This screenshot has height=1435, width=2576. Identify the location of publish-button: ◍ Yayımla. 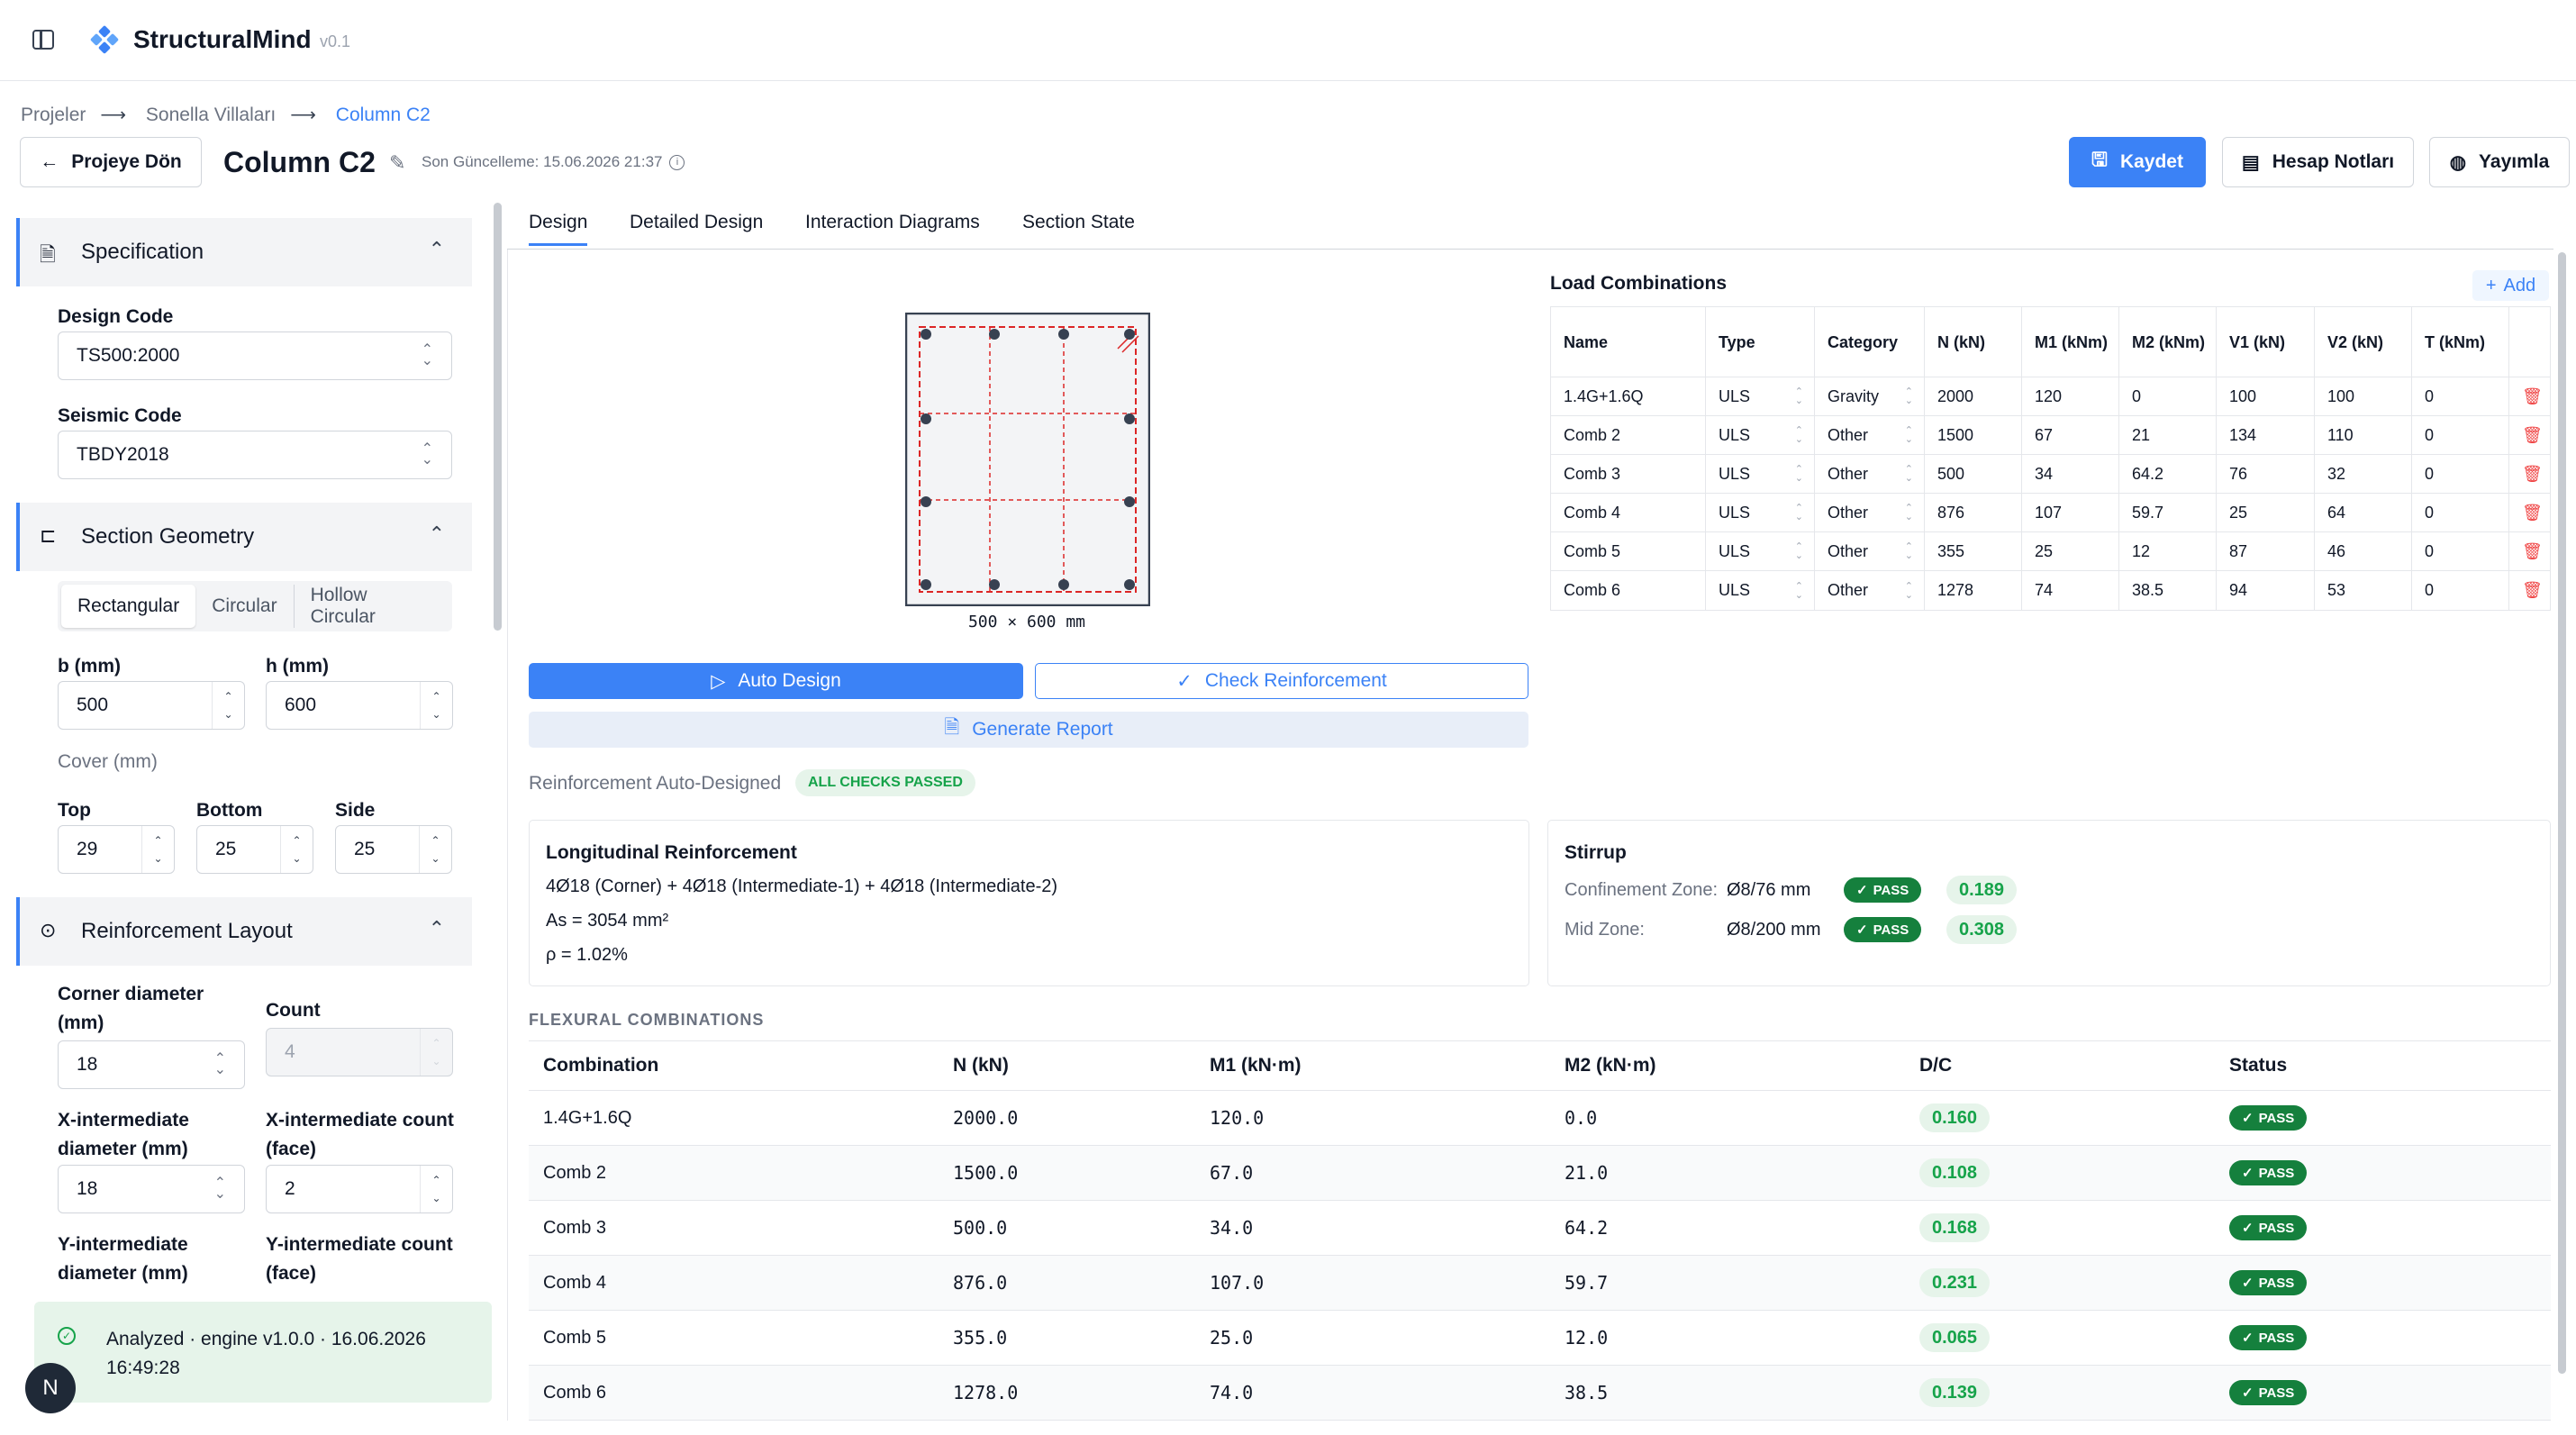
(2499, 162).